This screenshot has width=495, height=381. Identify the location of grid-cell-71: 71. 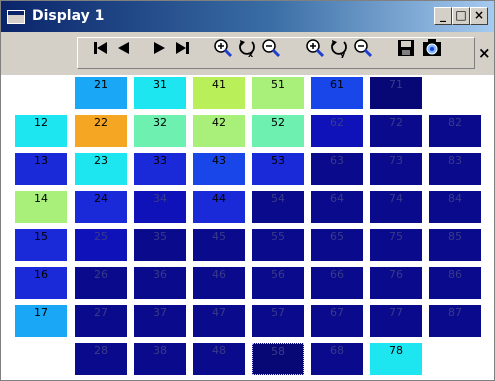
(396, 93).